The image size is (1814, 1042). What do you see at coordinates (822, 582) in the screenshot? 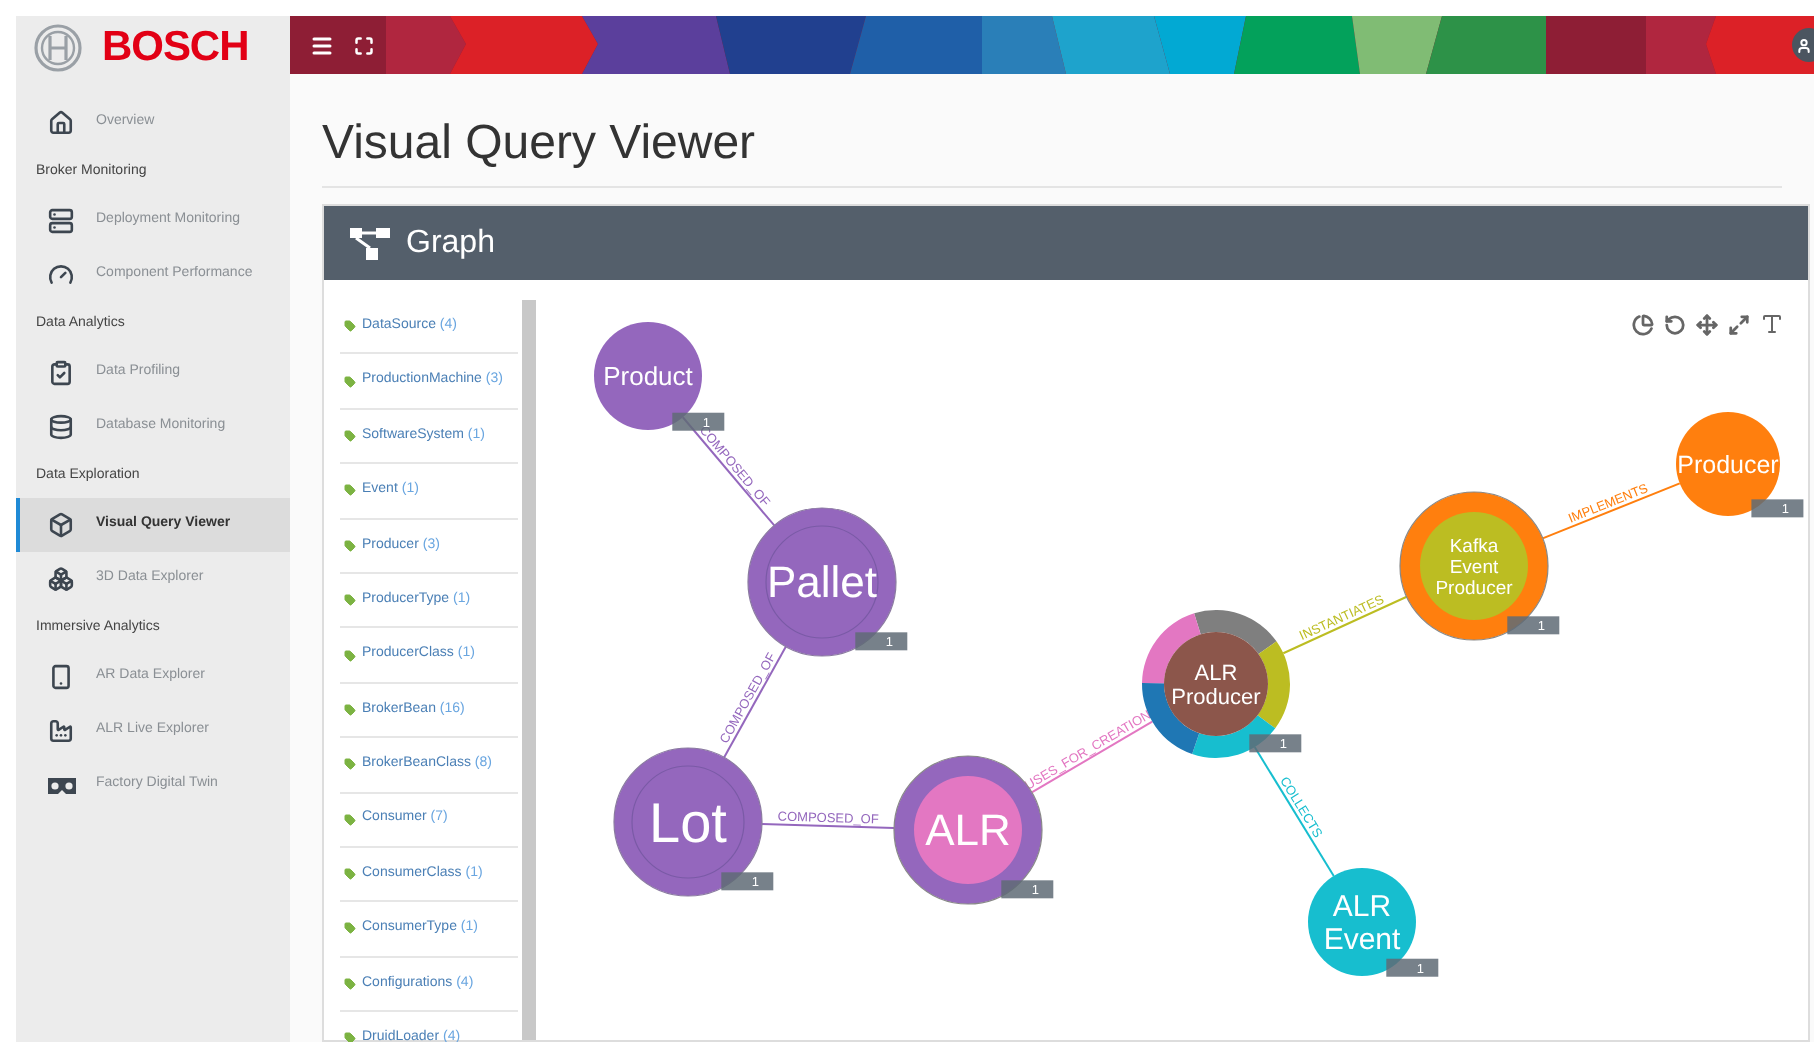
I see `node-label: Pallet` at bounding box center [822, 582].